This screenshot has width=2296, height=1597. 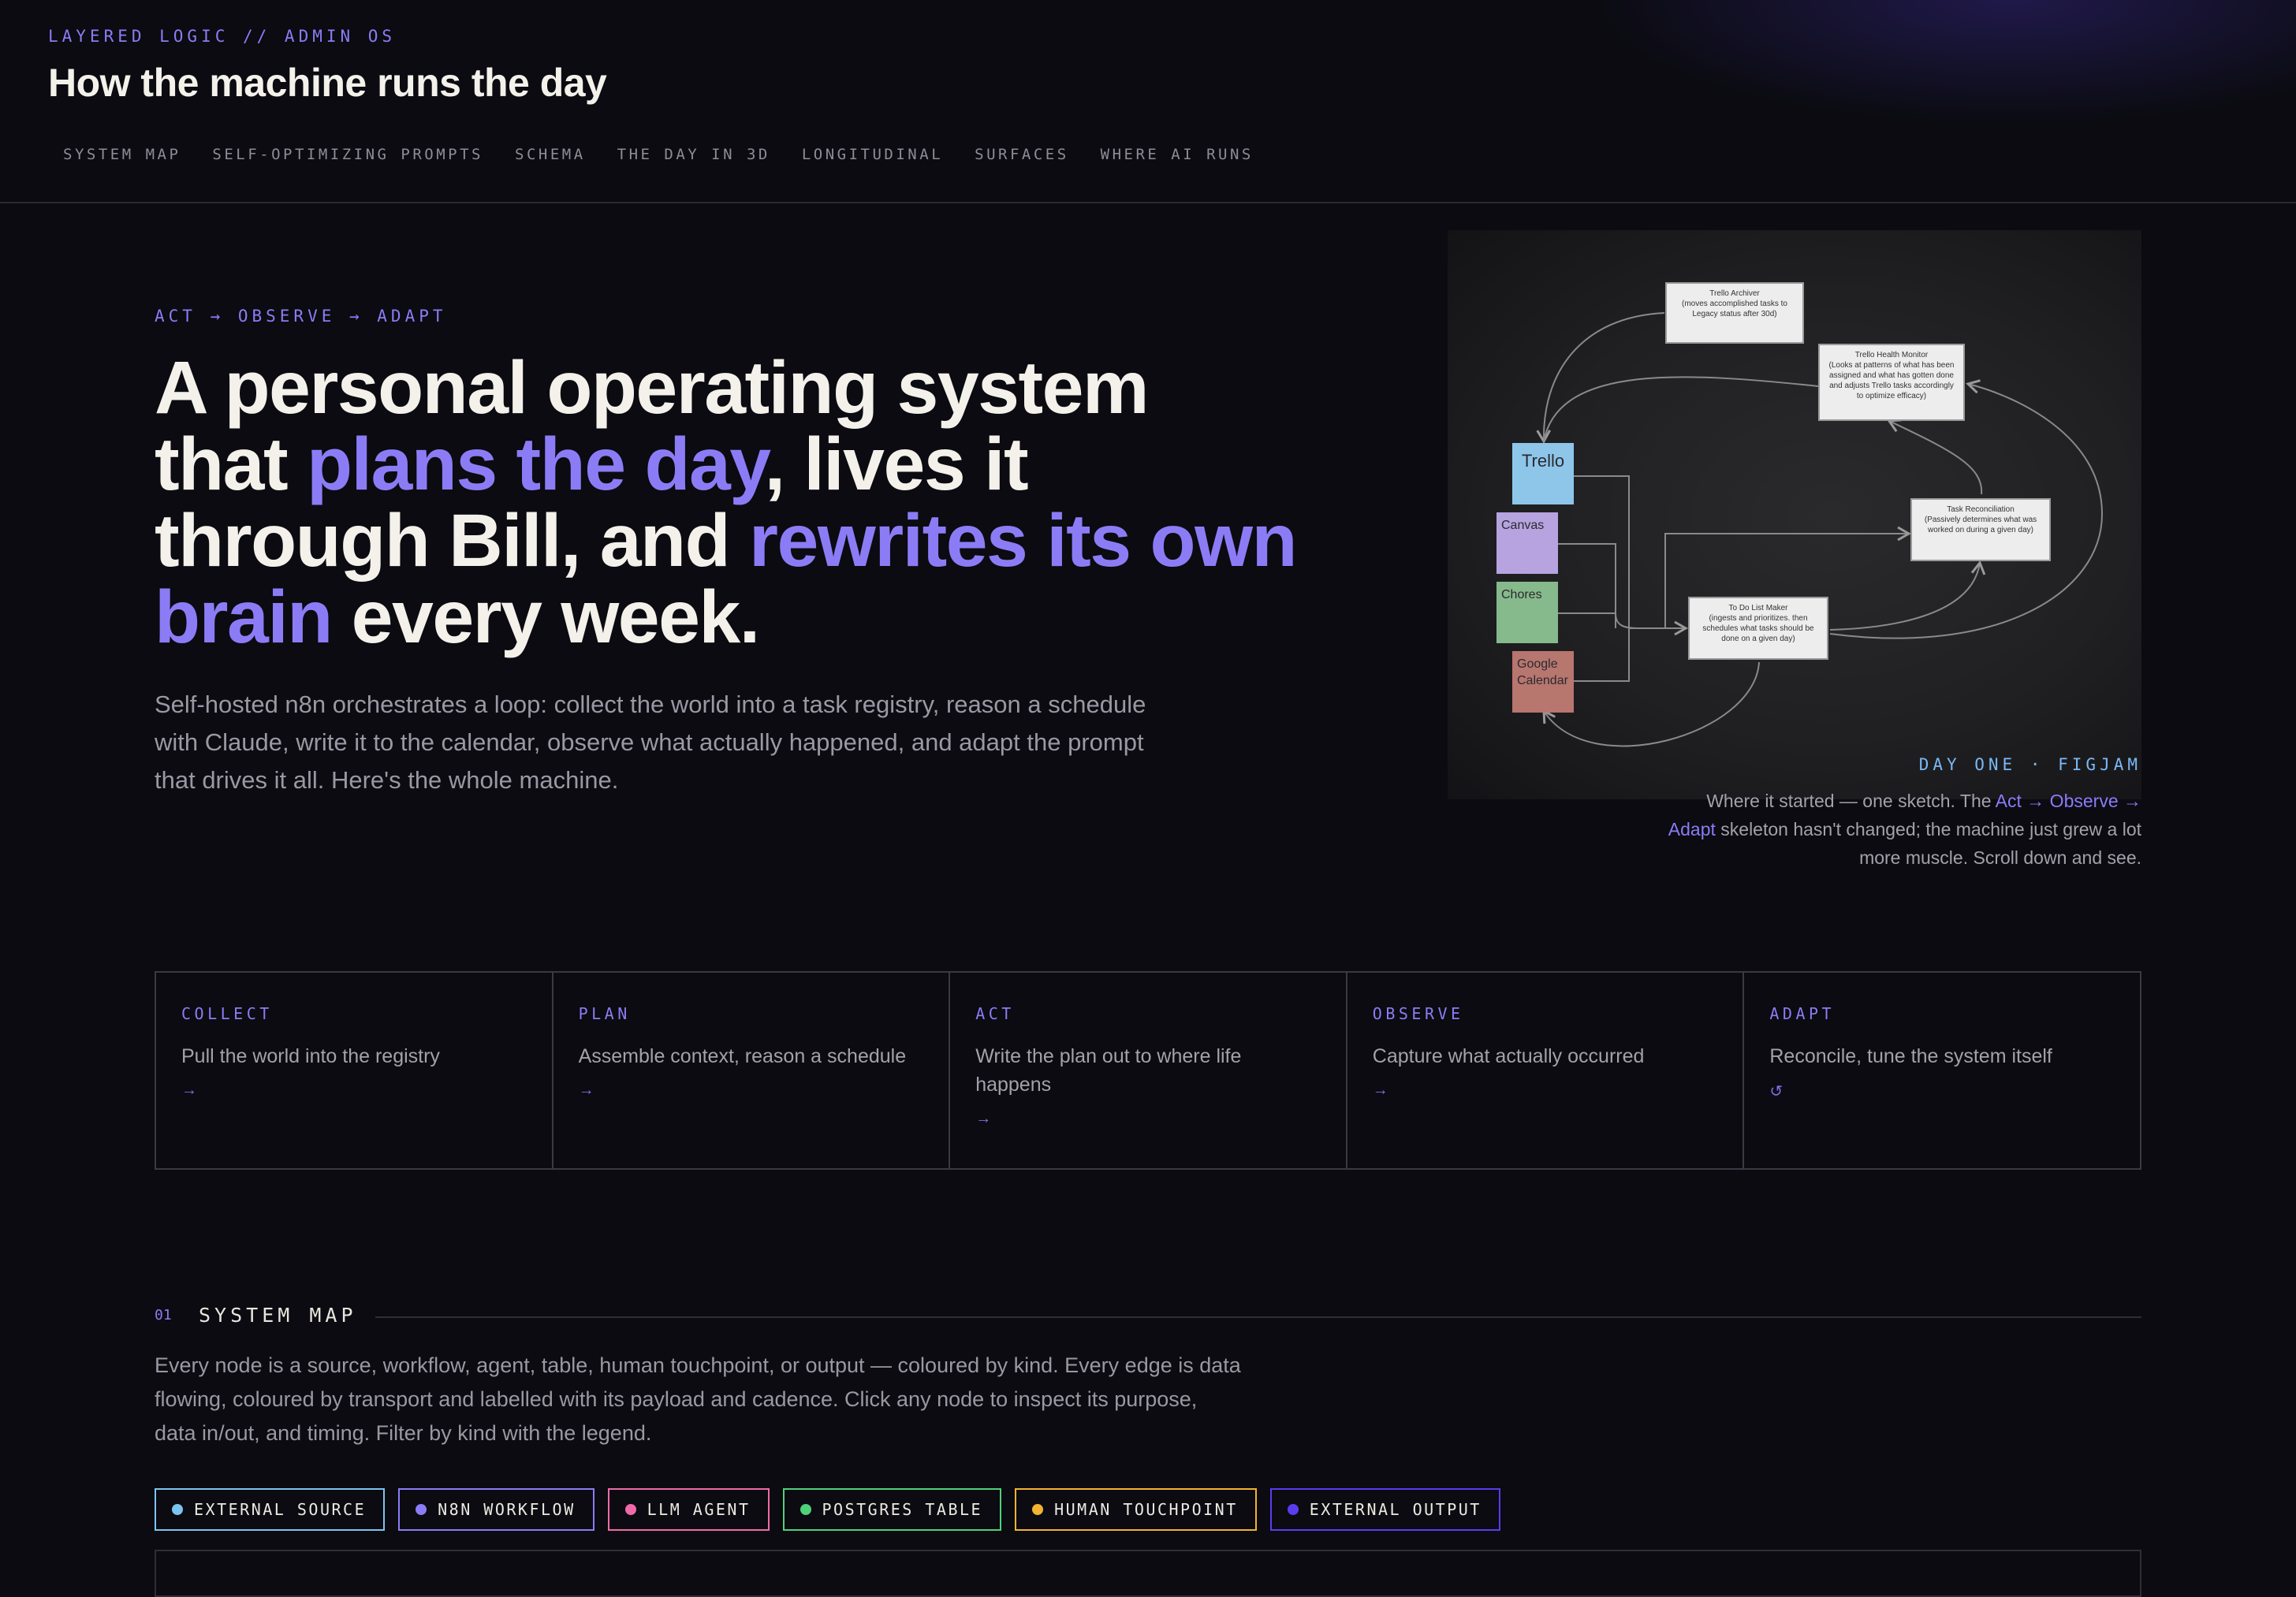 I want to click on header-glow, so click(x=1941, y=63).